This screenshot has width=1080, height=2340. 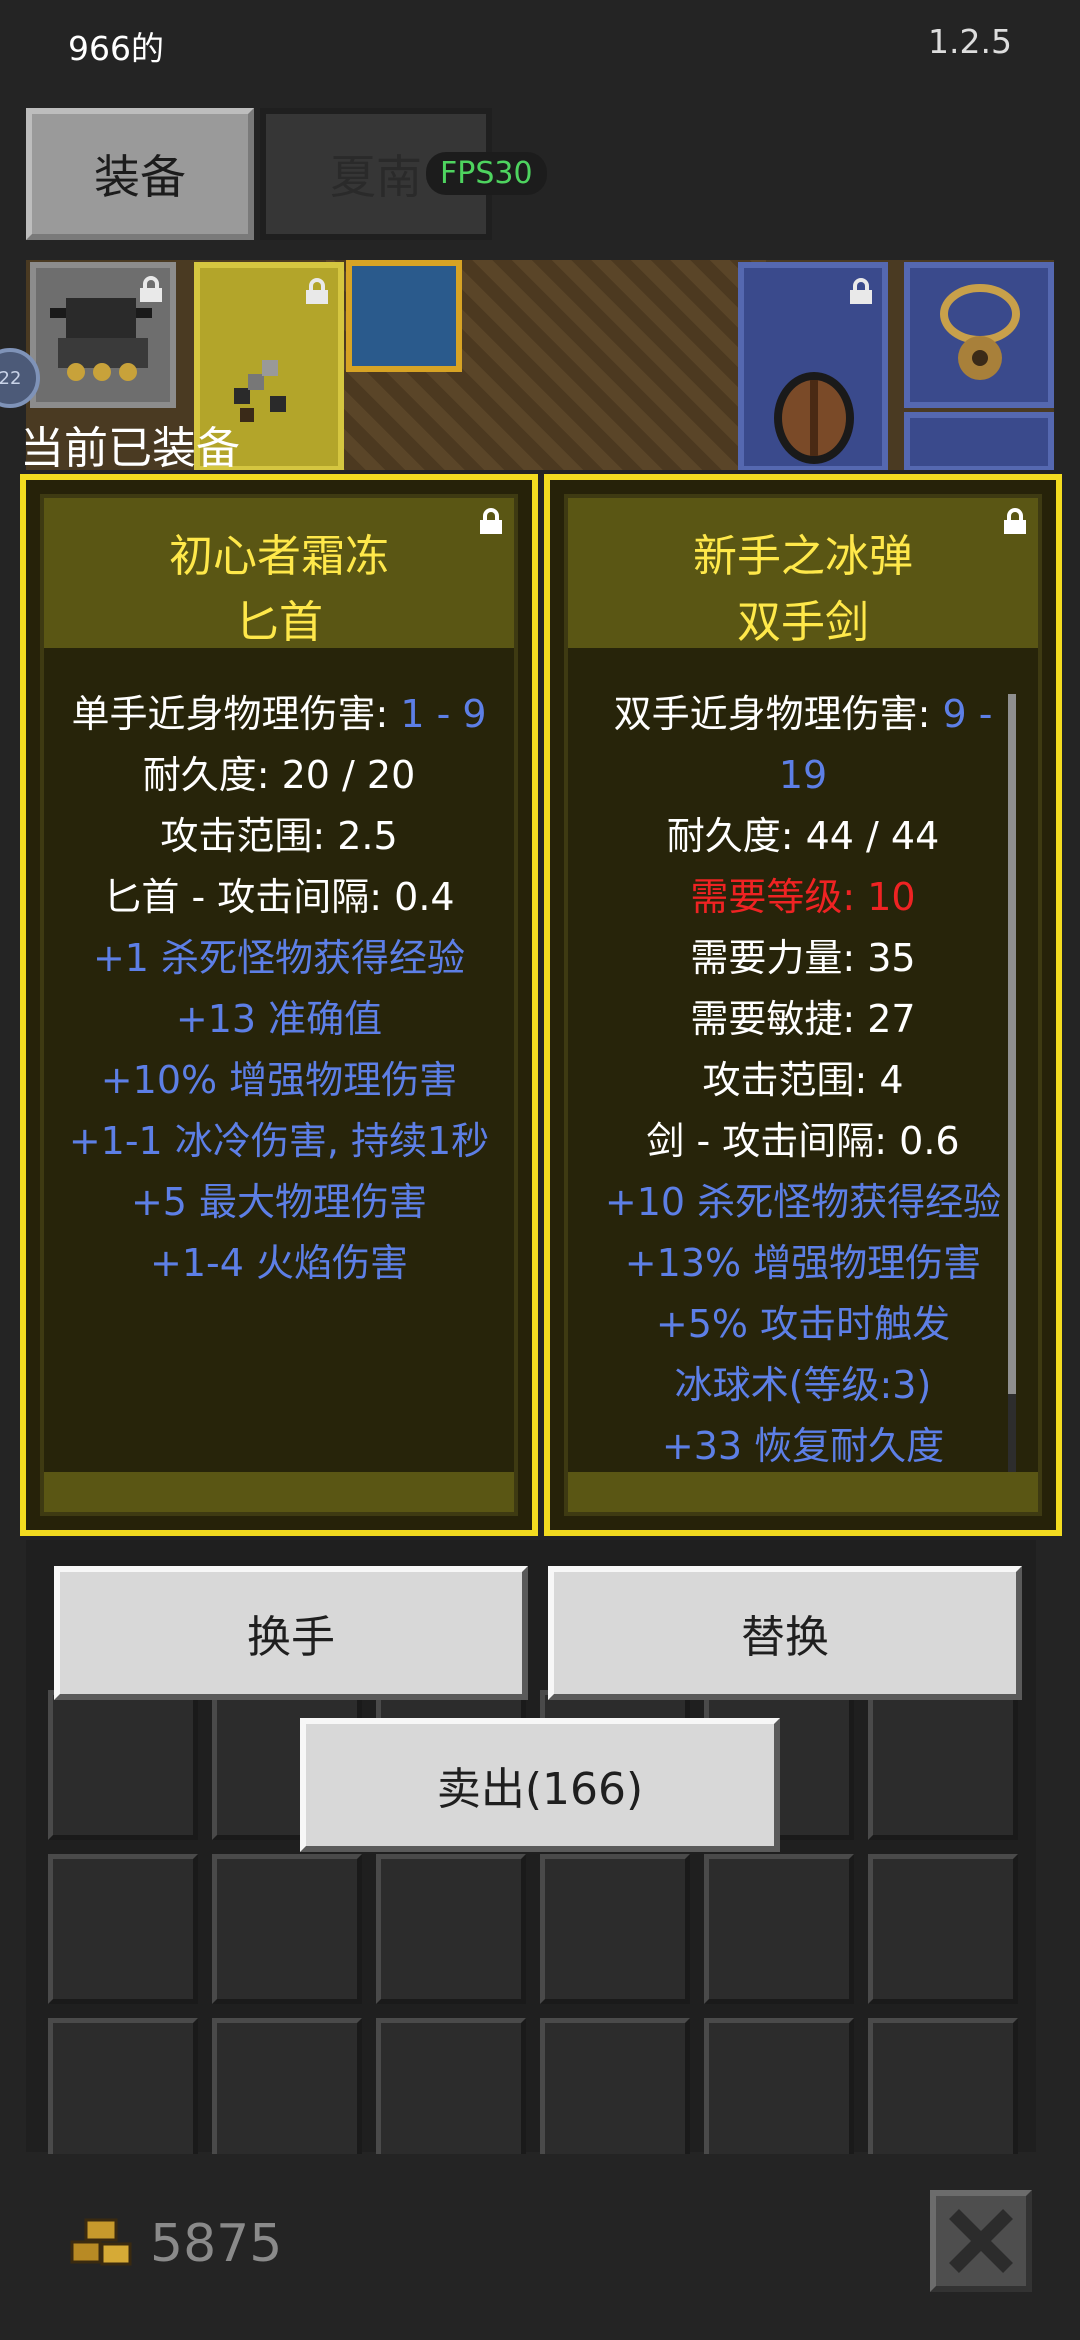 I want to click on scrollbar-thumb, so click(x=1012, y=1044).